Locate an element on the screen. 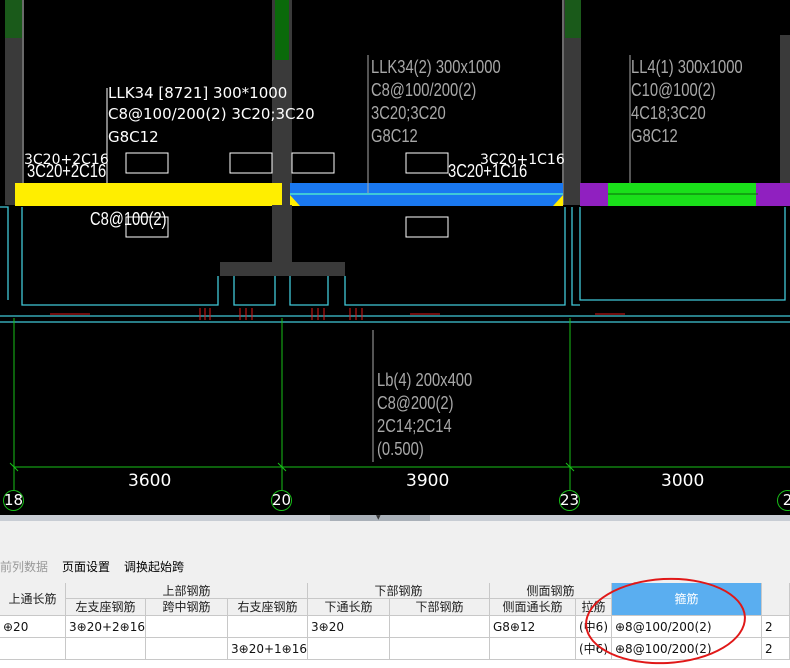 Image resolution: width=790 pixels, height=668 pixels. col-header-top-through: 上通长筋 is located at coordinates (33, 599).